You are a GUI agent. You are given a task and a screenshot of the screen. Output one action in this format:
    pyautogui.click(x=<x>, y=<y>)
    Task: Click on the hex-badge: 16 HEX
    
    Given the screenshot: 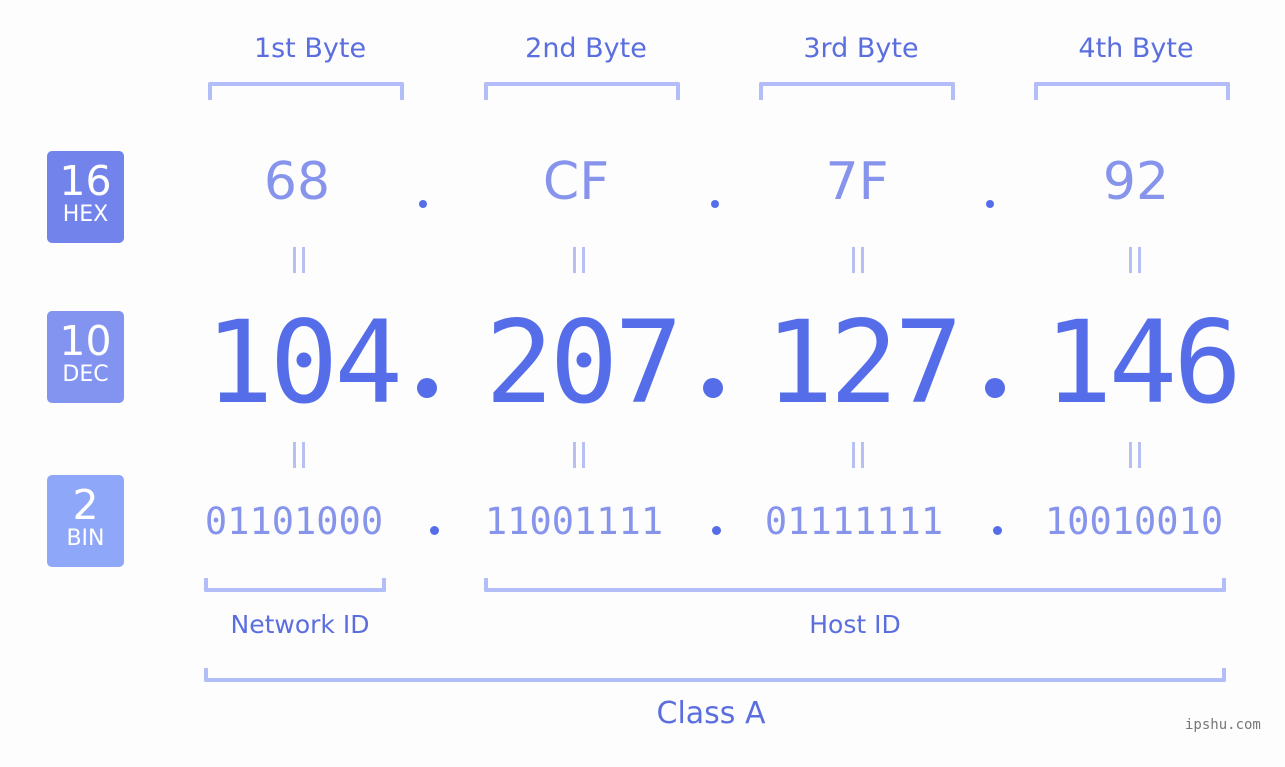 What is the action you would take?
    pyautogui.click(x=85, y=197)
    